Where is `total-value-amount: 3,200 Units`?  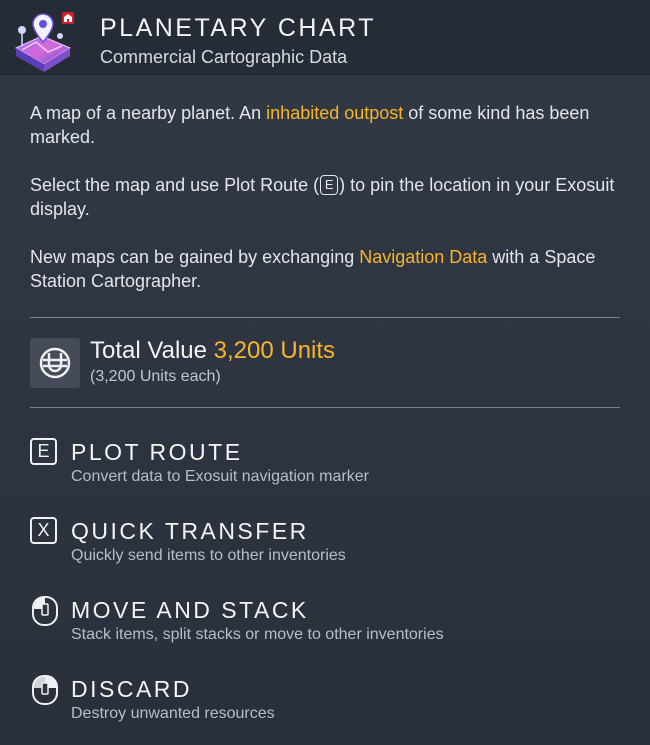
total-value-amount: 3,200 Units is located at coordinates (274, 350).